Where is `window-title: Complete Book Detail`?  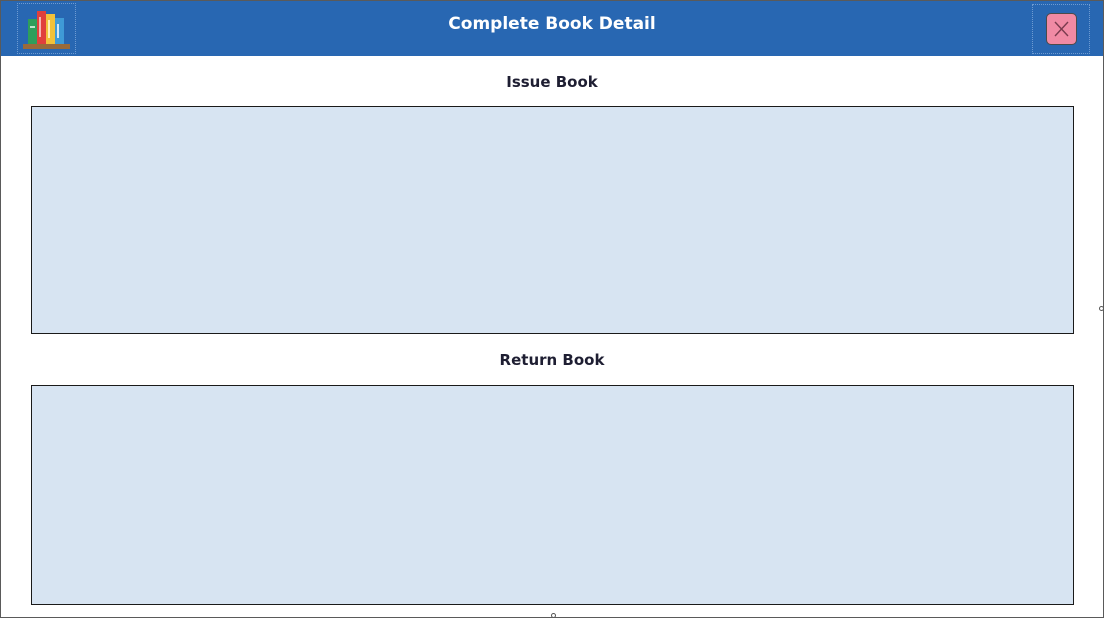
window-title: Complete Book Detail is located at coordinates (552, 24).